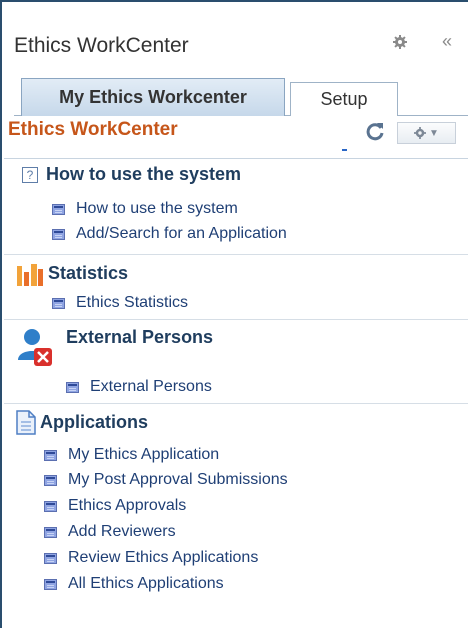 The height and width of the screenshot is (628, 470). What do you see at coordinates (375, 131) in the screenshot?
I see `refresh-icon` at bounding box center [375, 131].